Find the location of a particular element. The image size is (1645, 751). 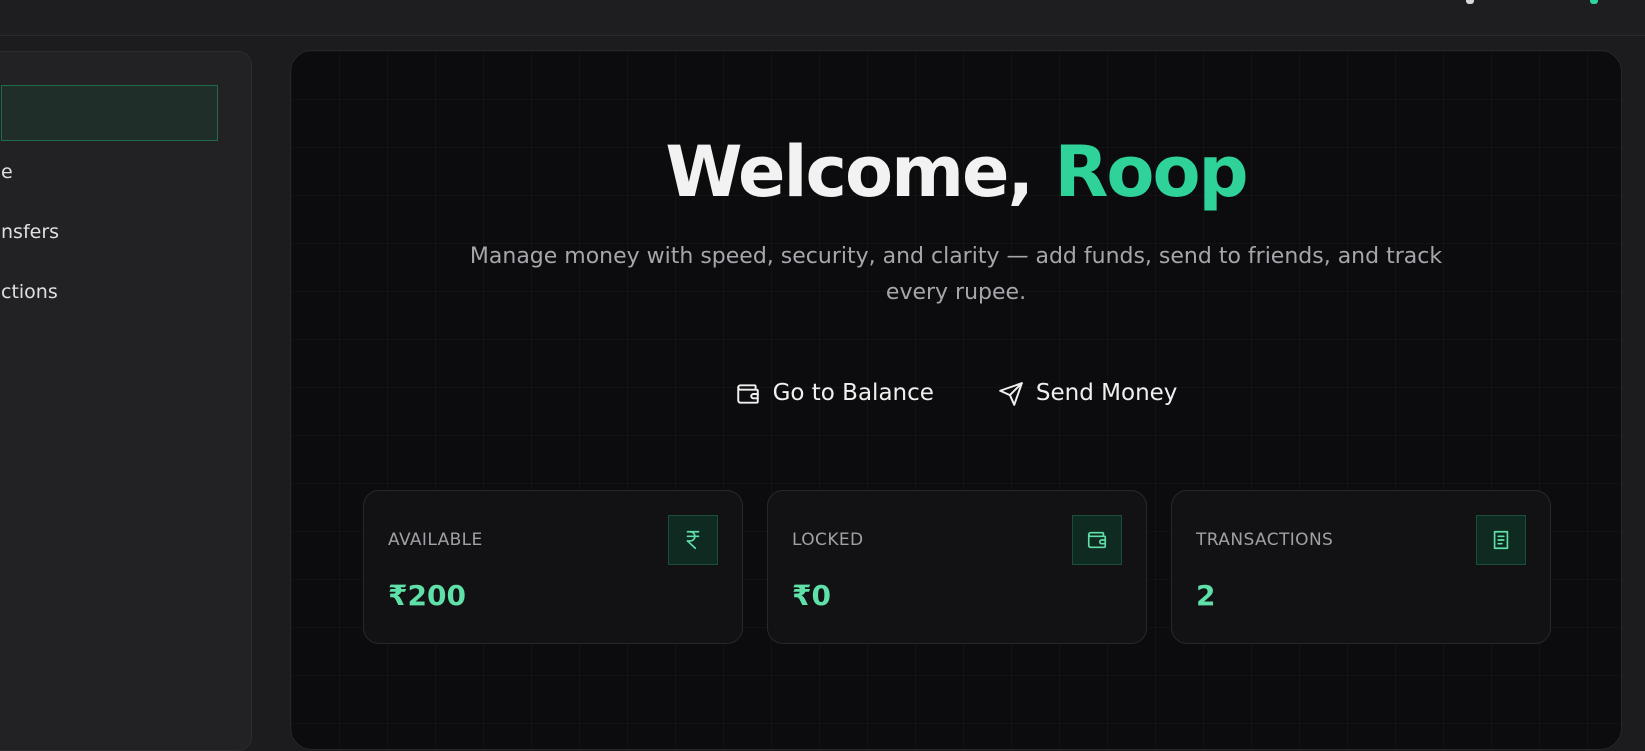

send-money-button: Send Money is located at coordinates (1088, 393).